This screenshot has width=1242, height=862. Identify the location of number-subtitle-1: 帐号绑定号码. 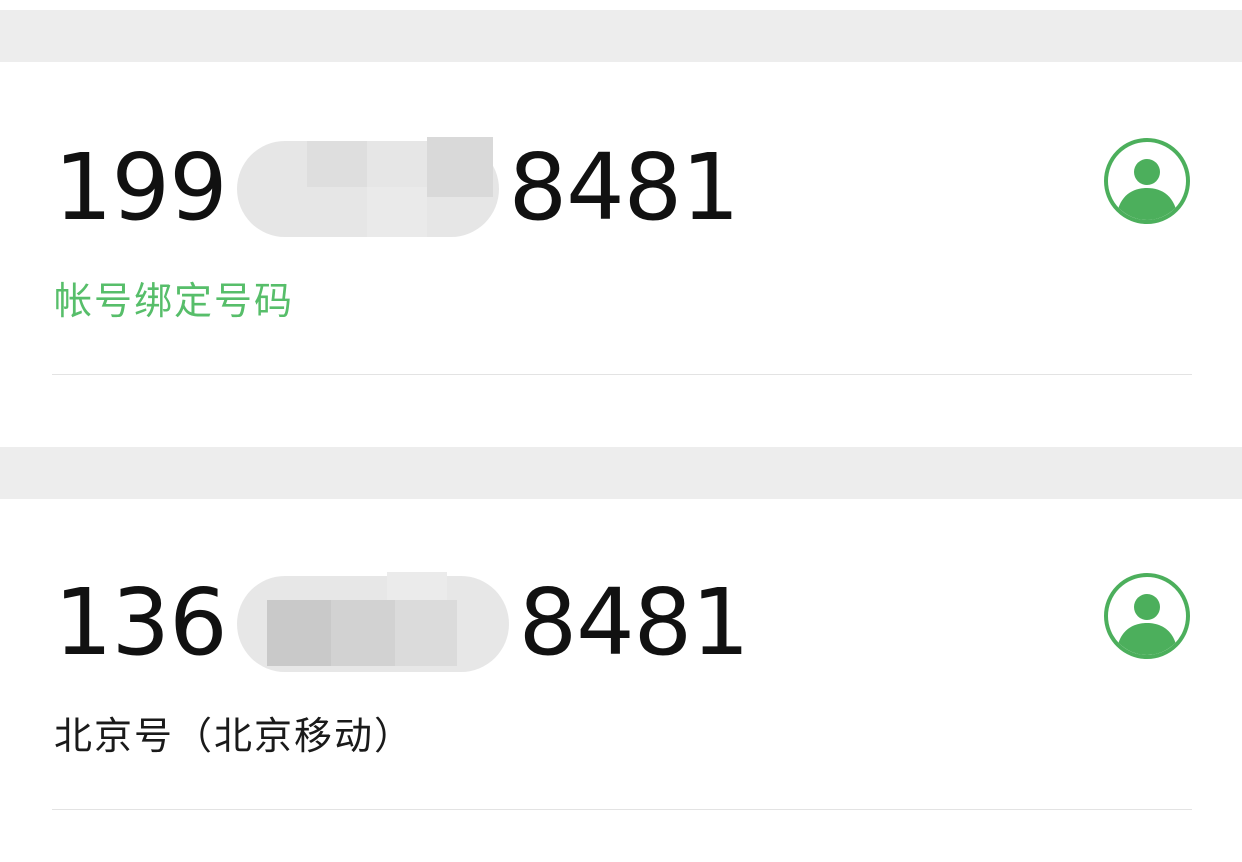
(174, 301).